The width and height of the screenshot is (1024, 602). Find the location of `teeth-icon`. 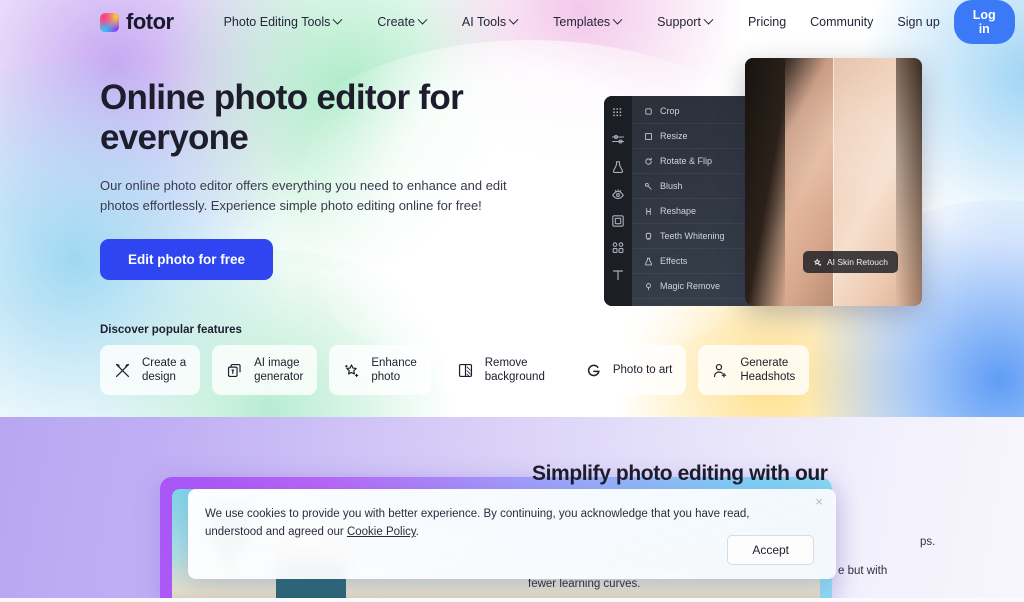

teeth-icon is located at coordinates (648, 236).